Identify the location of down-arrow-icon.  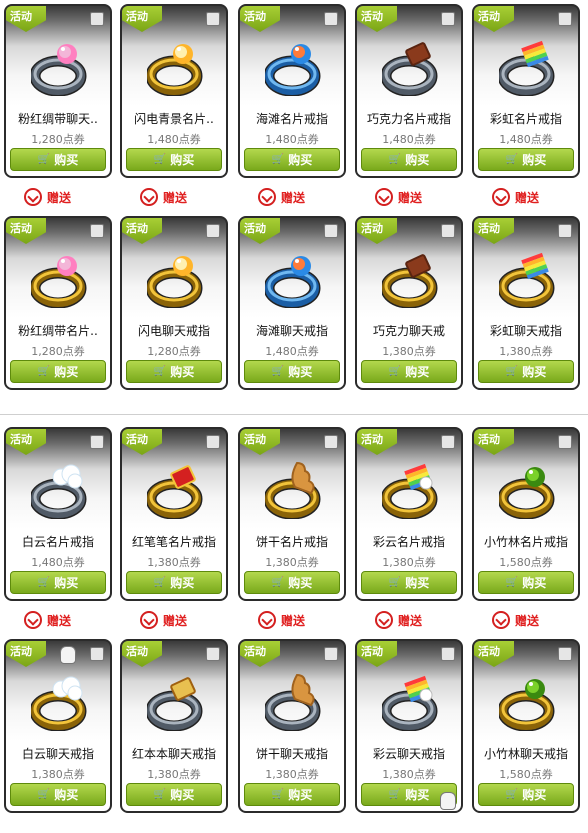
(384, 197).